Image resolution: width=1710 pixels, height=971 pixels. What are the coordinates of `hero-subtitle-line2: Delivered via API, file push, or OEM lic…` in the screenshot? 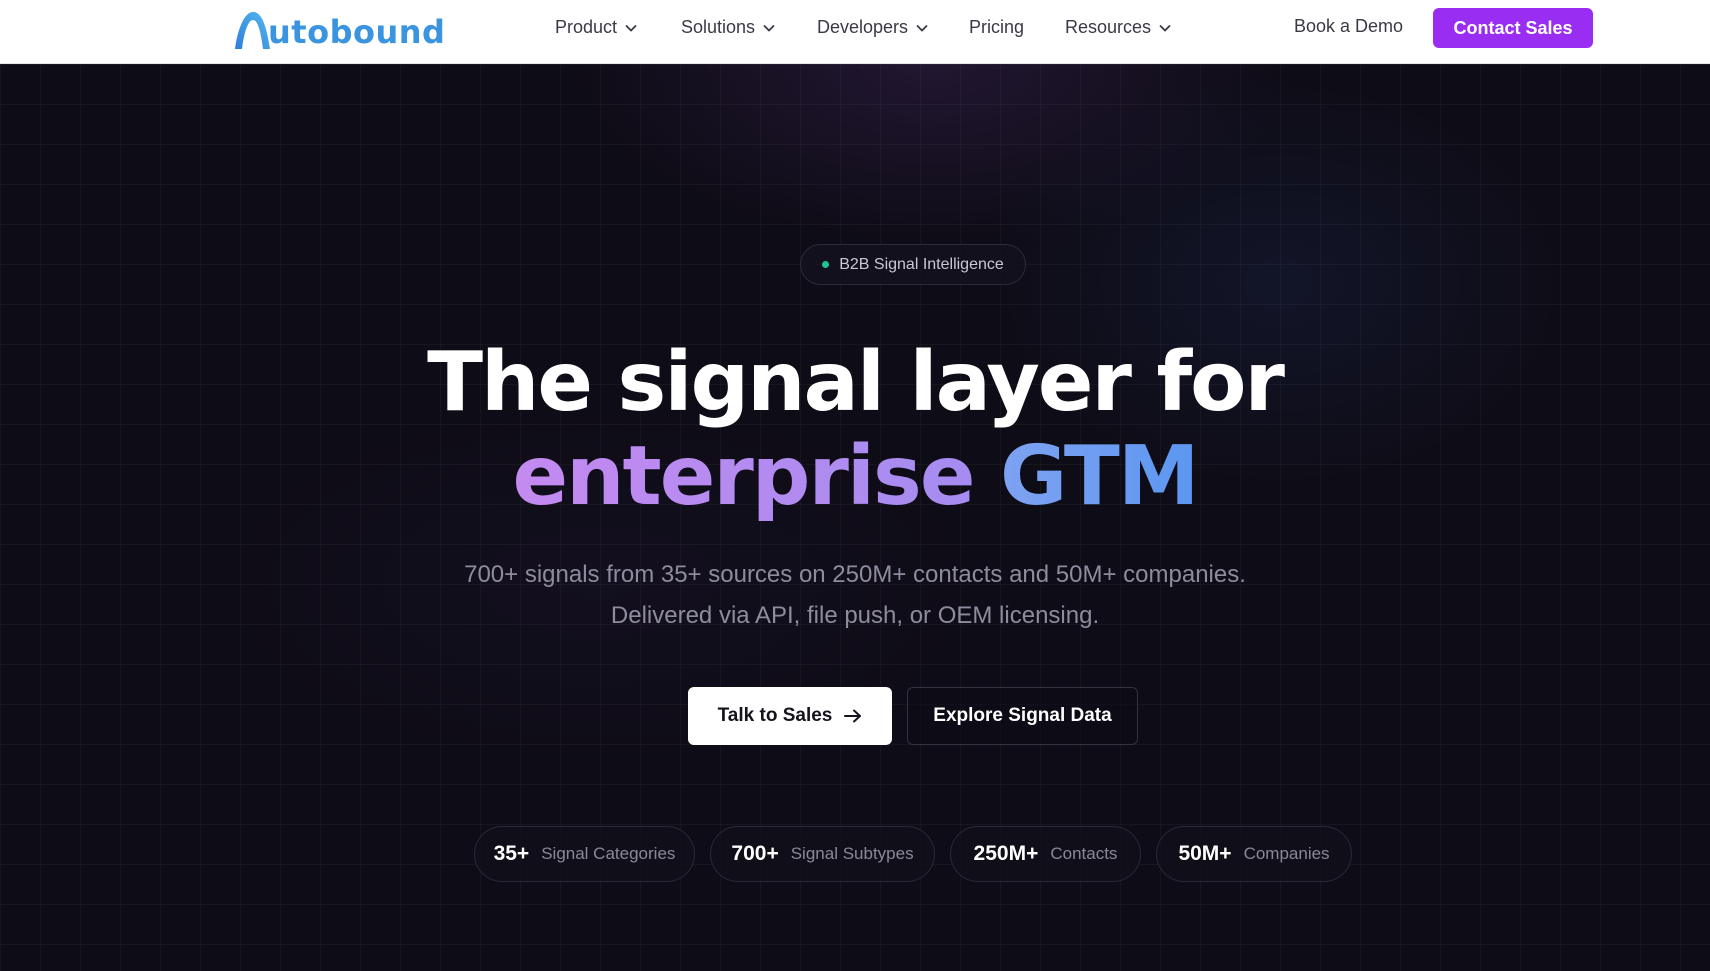 It's located at (855, 615).